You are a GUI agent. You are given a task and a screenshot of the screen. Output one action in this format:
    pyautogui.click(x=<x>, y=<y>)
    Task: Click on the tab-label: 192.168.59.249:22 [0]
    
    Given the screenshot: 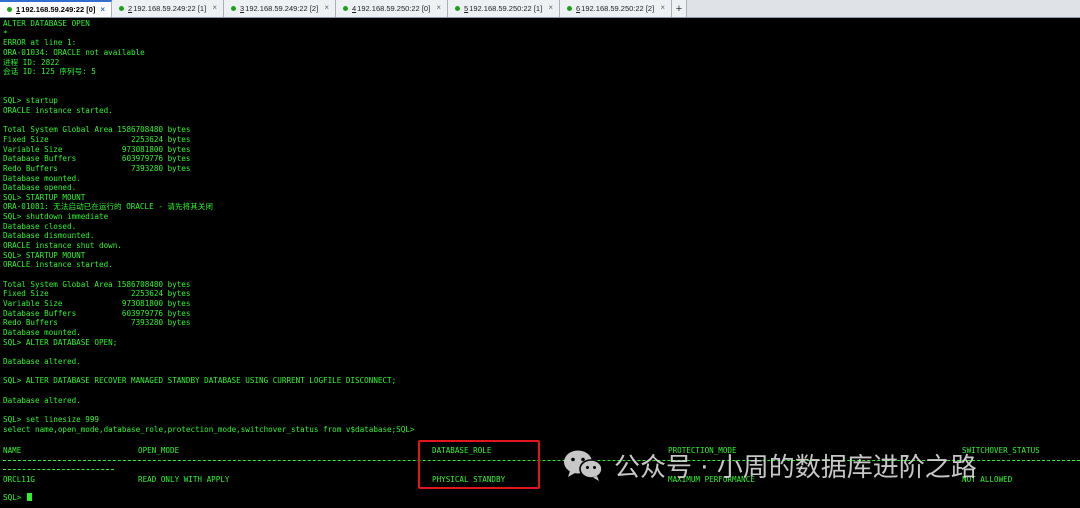 What is the action you would take?
    pyautogui.click(x=58, y=9)
    